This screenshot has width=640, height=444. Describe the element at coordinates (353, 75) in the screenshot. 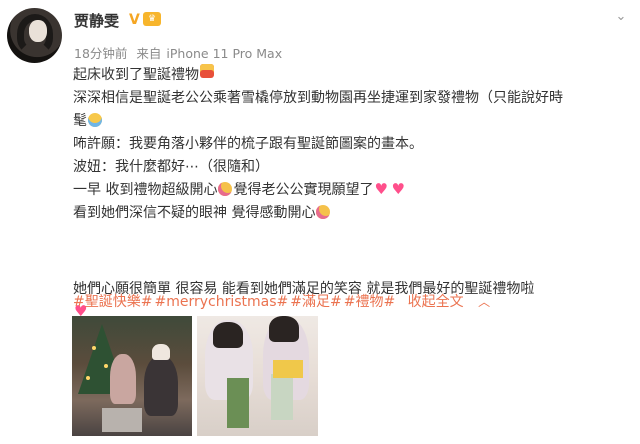

I see `post-line: 起床收到了聖誕禮物` at that location.